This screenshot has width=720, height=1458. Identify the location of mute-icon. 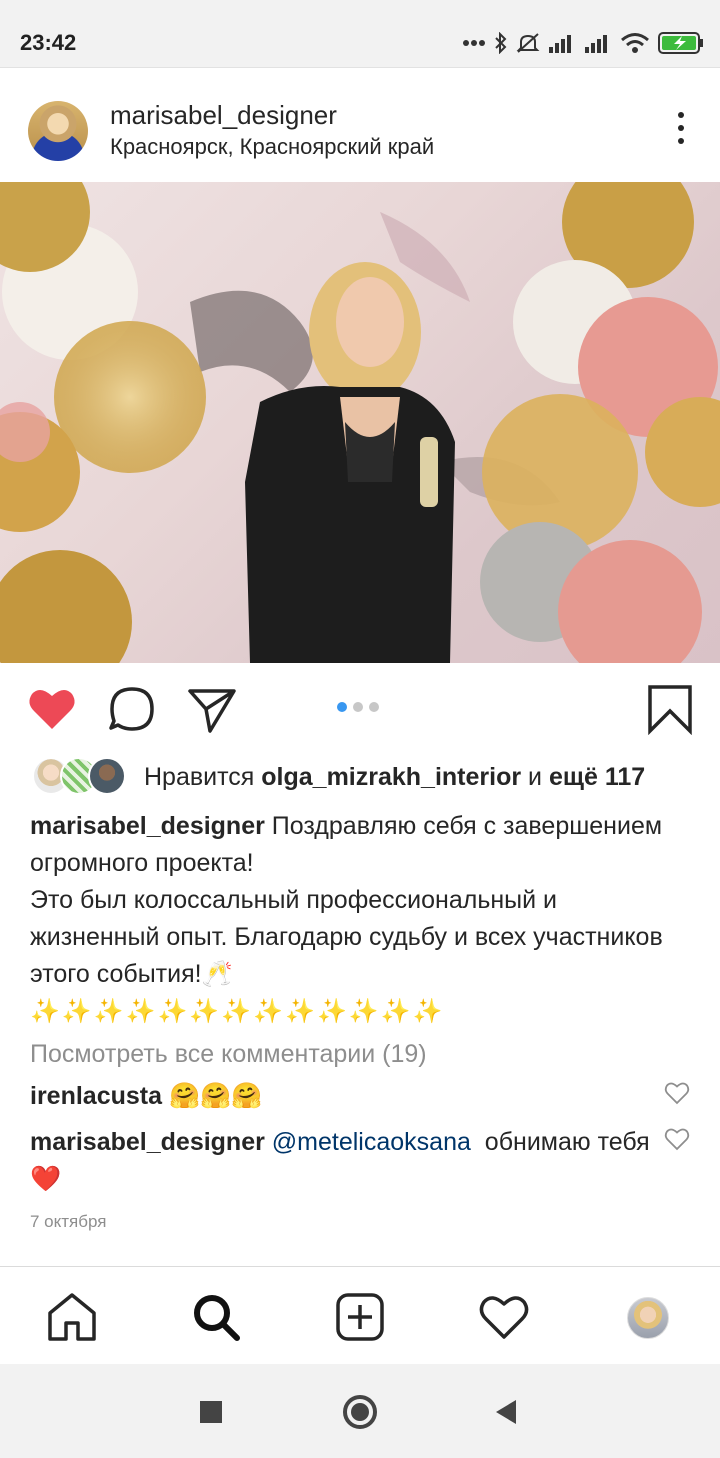
(528, 43).